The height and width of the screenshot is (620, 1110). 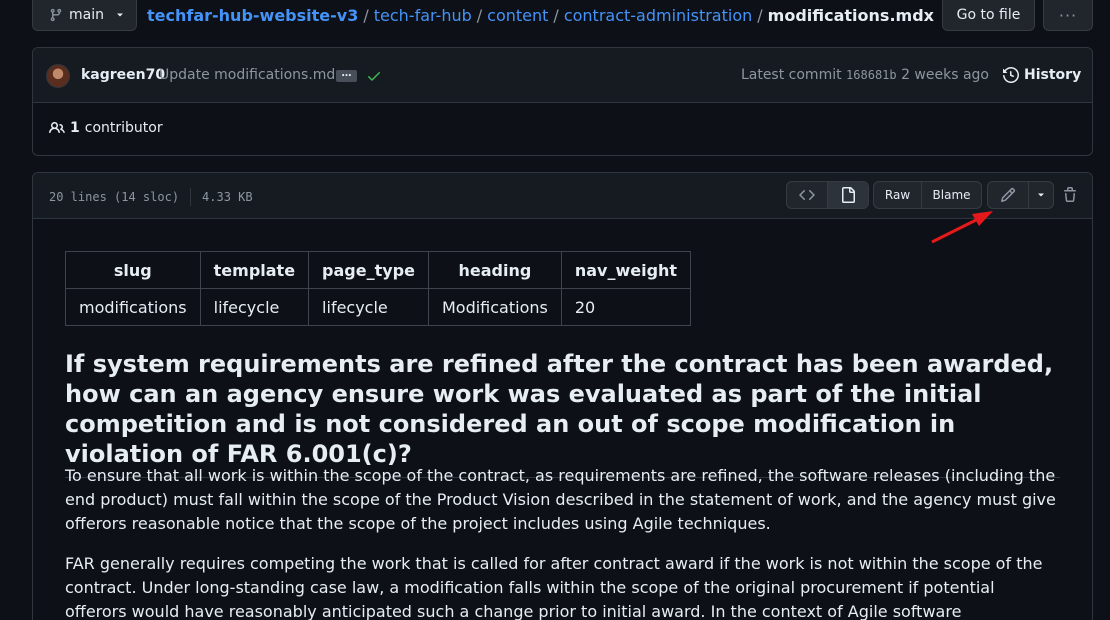 I want to click on latest-commit-info: Latest commit 168681b 2 weeks ago, so click(x=865, y=75).